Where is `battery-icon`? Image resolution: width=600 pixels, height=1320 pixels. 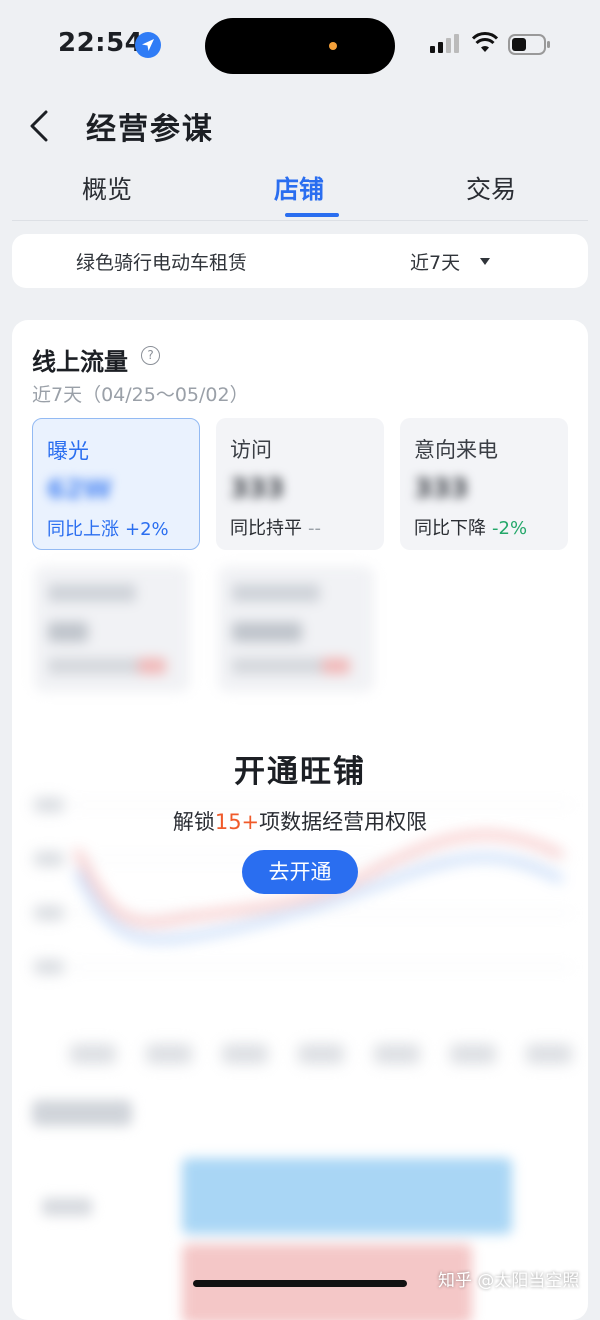 battery-icon is located at coordinates (529, 44).